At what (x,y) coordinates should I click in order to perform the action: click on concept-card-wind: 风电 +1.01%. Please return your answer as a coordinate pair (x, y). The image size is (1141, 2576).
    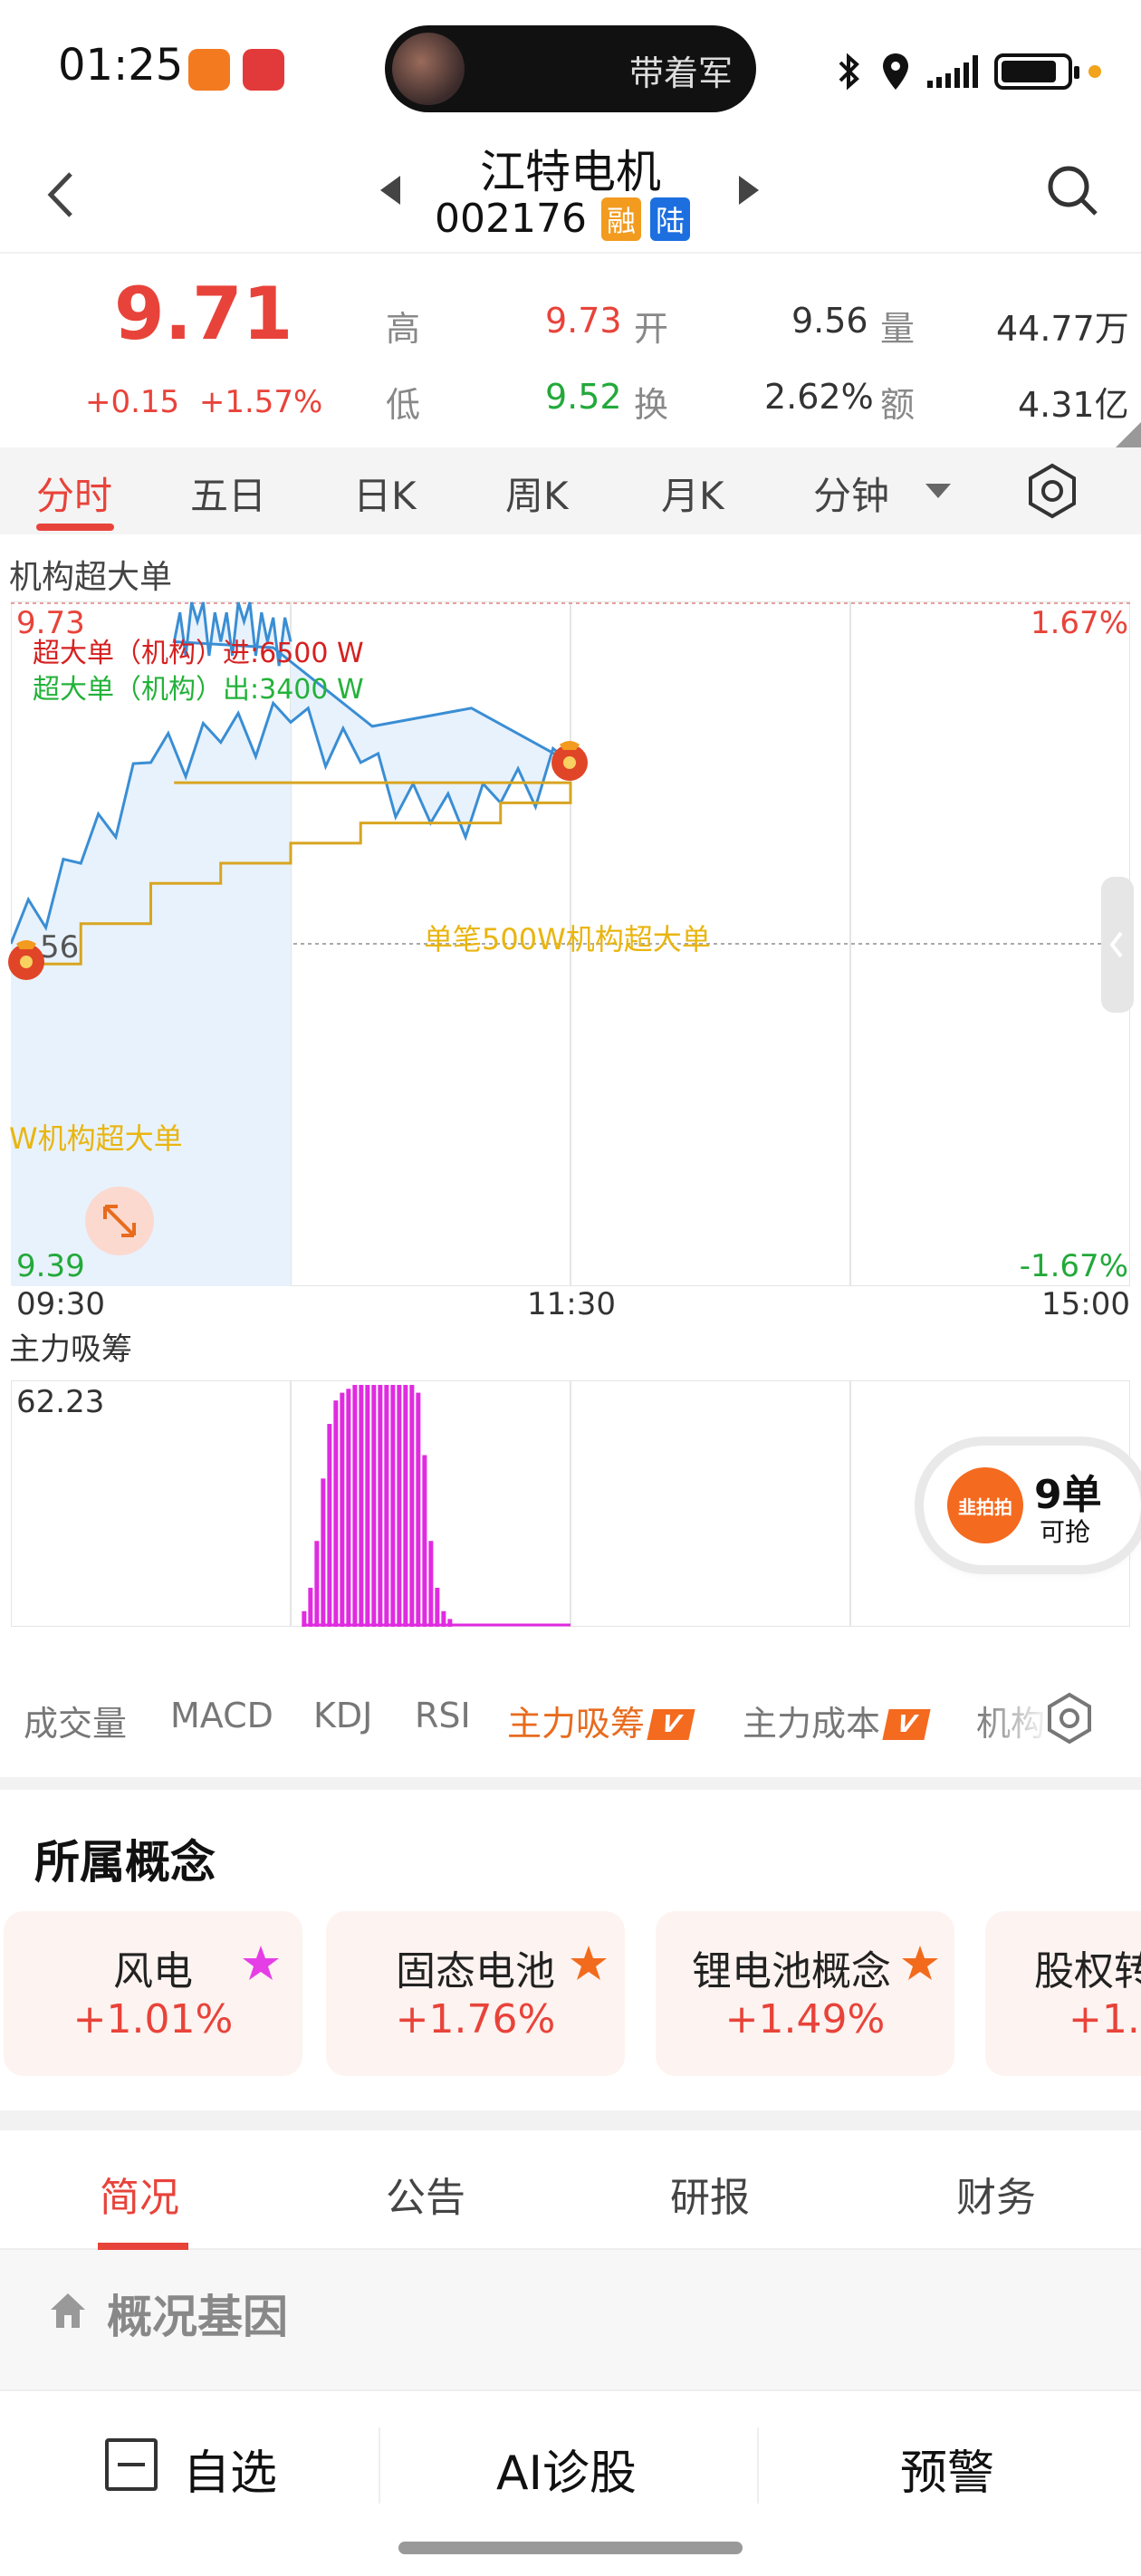
    Looking at the image, I should click on (153, 1993).